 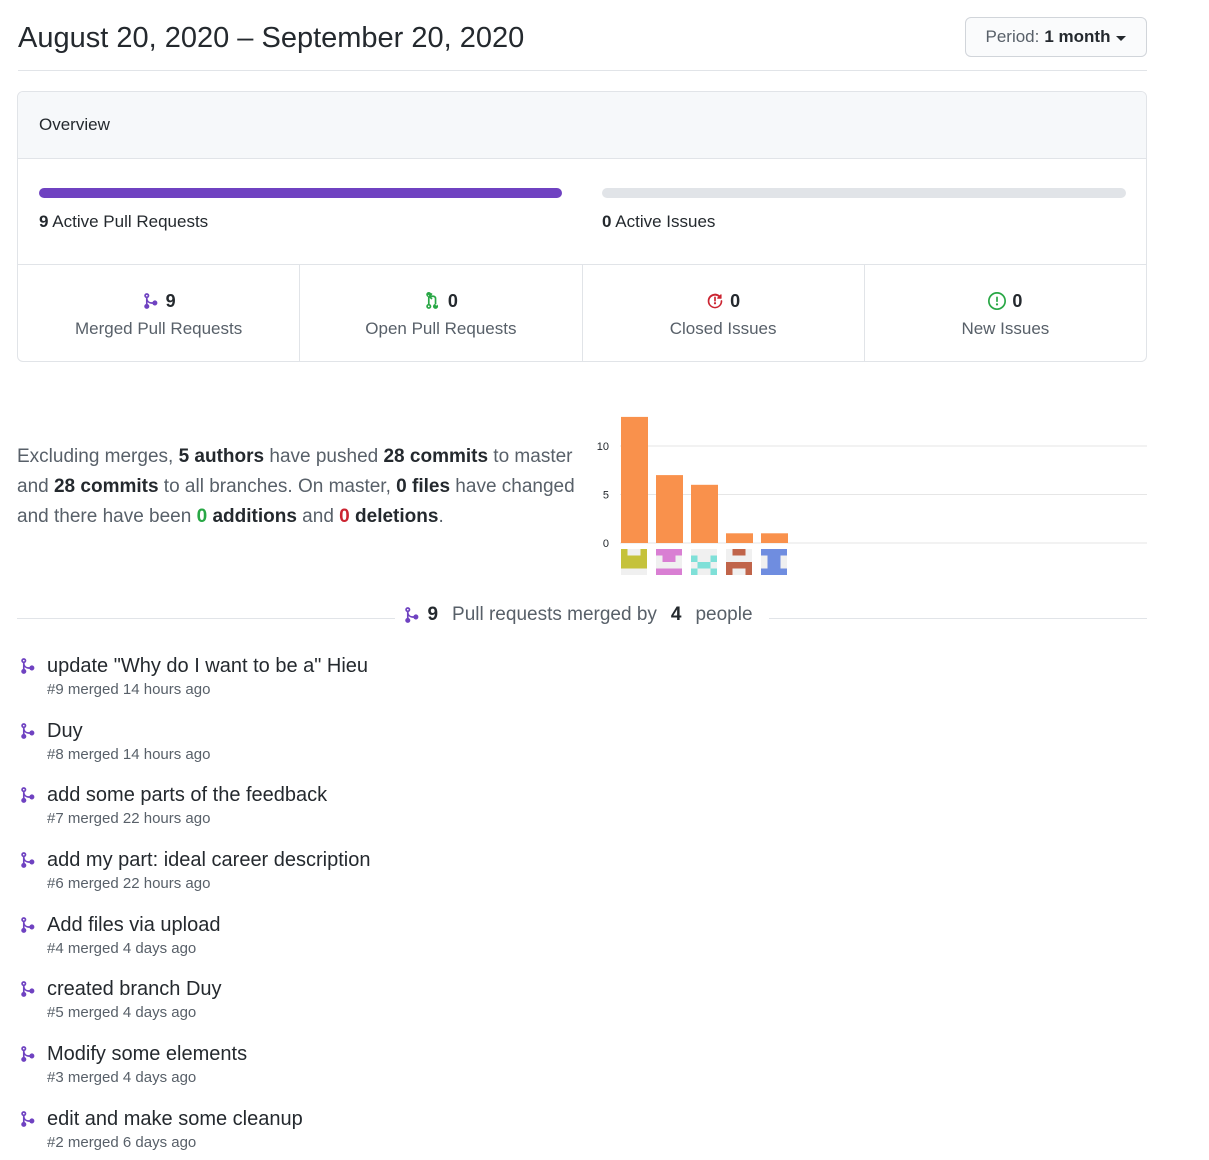 I want to click on stat-merged-pull-requests: 9 Merged Pull Requests, so click(x=159, y=313).